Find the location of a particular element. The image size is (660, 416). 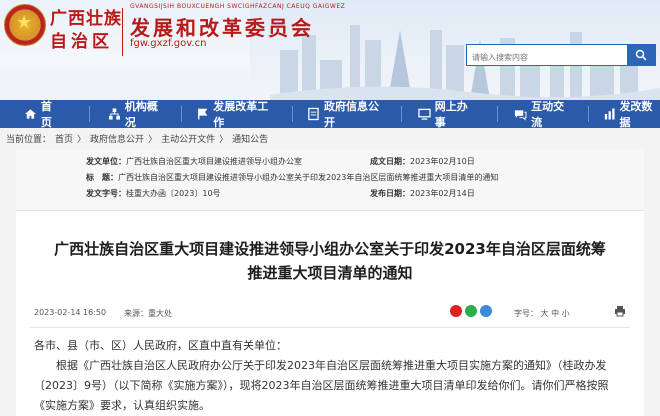

search-button is located at coordinates (641, 55).